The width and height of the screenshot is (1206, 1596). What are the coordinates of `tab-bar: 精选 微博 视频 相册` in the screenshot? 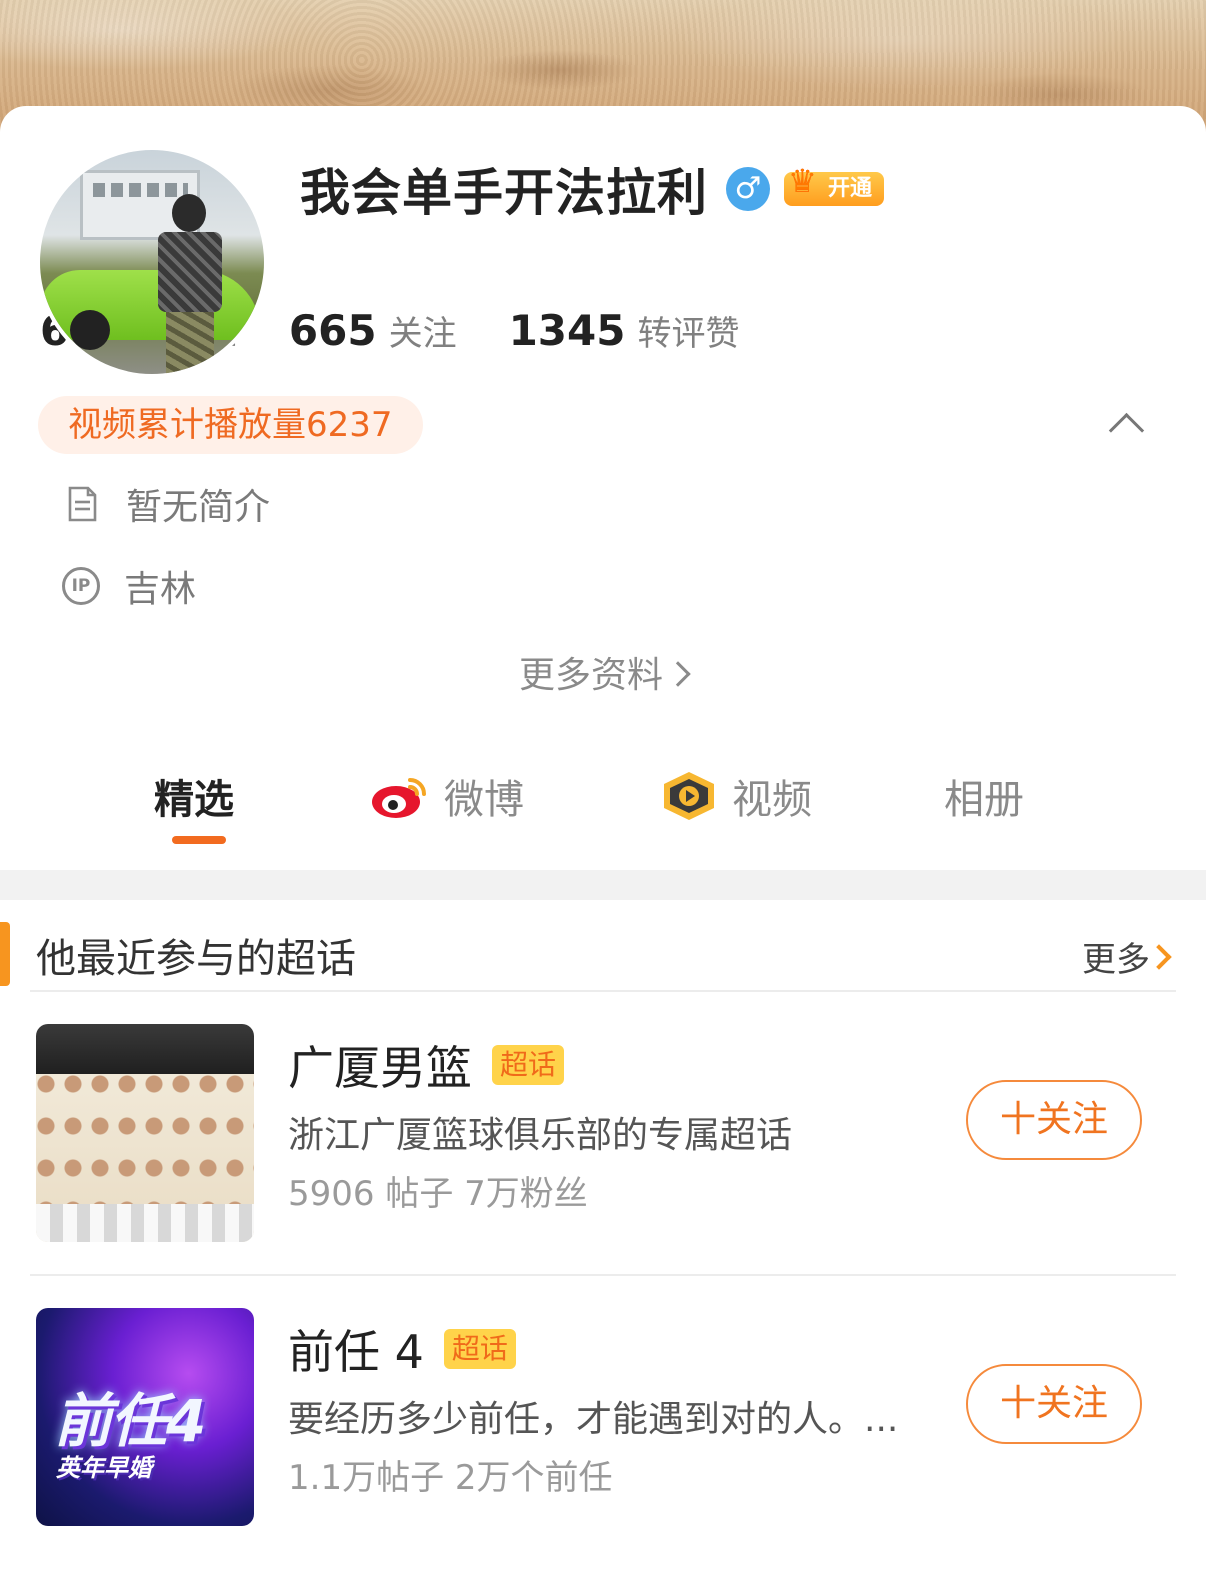 It's located at (603, 806).